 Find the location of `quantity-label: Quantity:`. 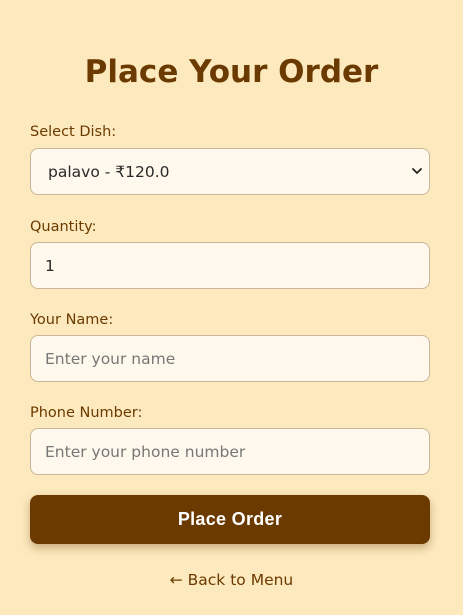

quantity-label: Quantity: is located at coordinates (63, 227).